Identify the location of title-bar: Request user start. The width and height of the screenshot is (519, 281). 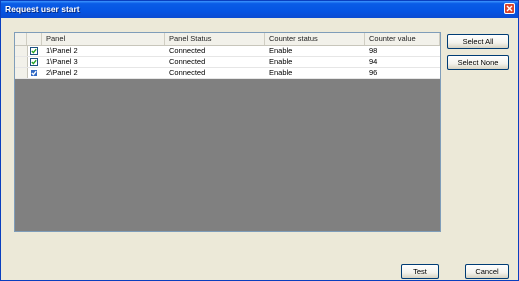
(259, 9).